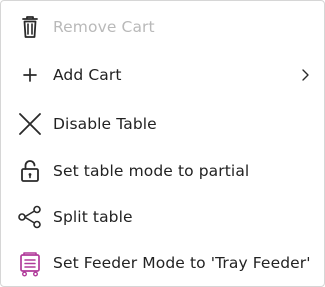 This screenshot has height=287, width=325. I want to click on share-icon, so click(30, 217).